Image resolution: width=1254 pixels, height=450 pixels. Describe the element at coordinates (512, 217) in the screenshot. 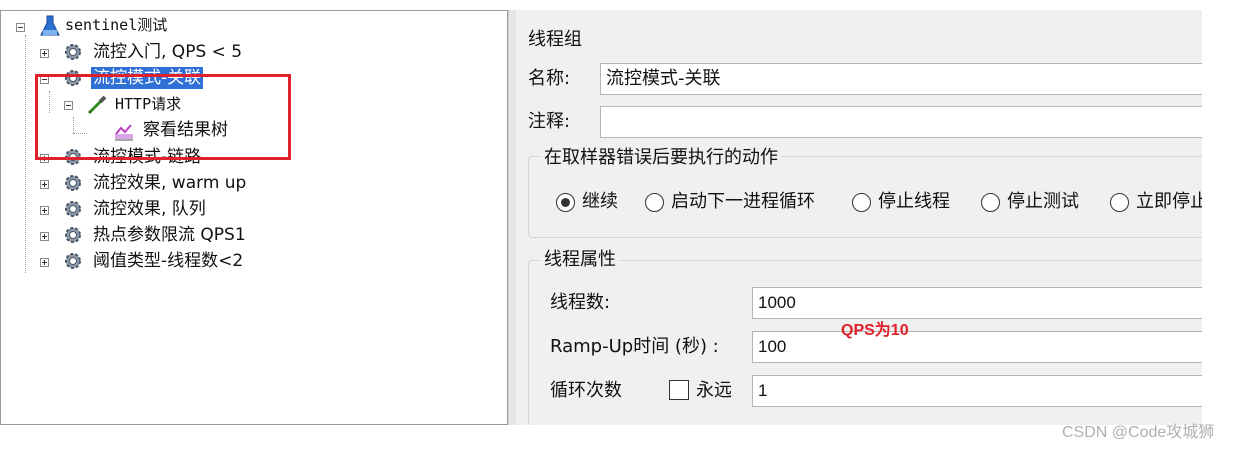

I see `split-pane-divider` at that location.